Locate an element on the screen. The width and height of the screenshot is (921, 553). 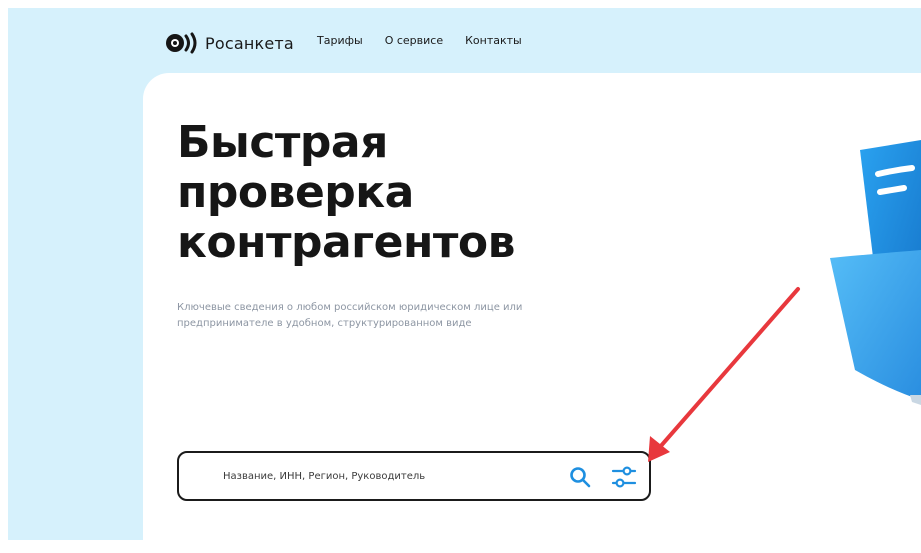
search-bar is located at coordinates (414, 476).